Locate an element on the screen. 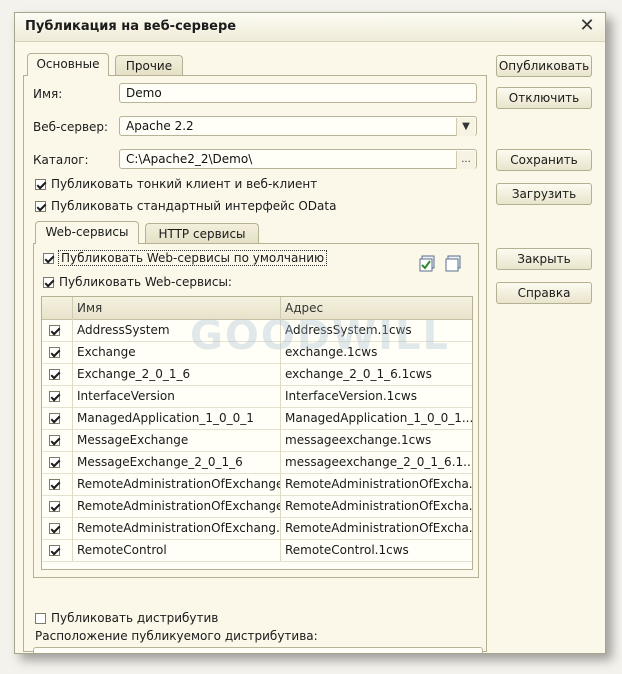  service-name: ManagedApplication_1_0_0_1 is located at coordinates (176, 418).